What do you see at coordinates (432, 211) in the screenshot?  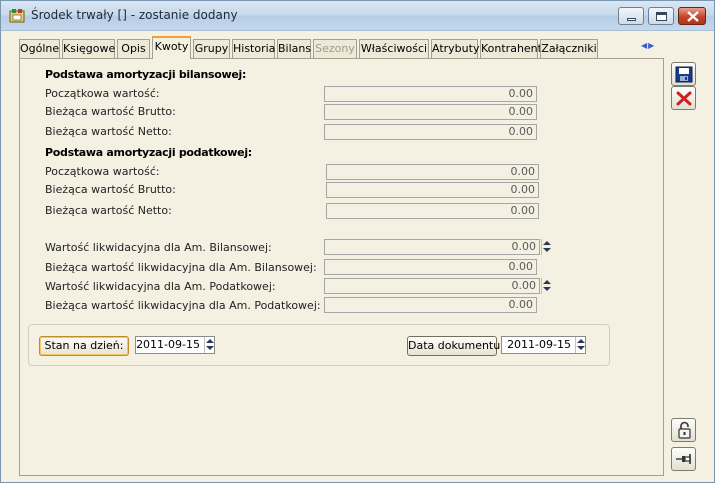 I see `podatkowa-netto-field: 0.00` at bounding box center [432, 211].